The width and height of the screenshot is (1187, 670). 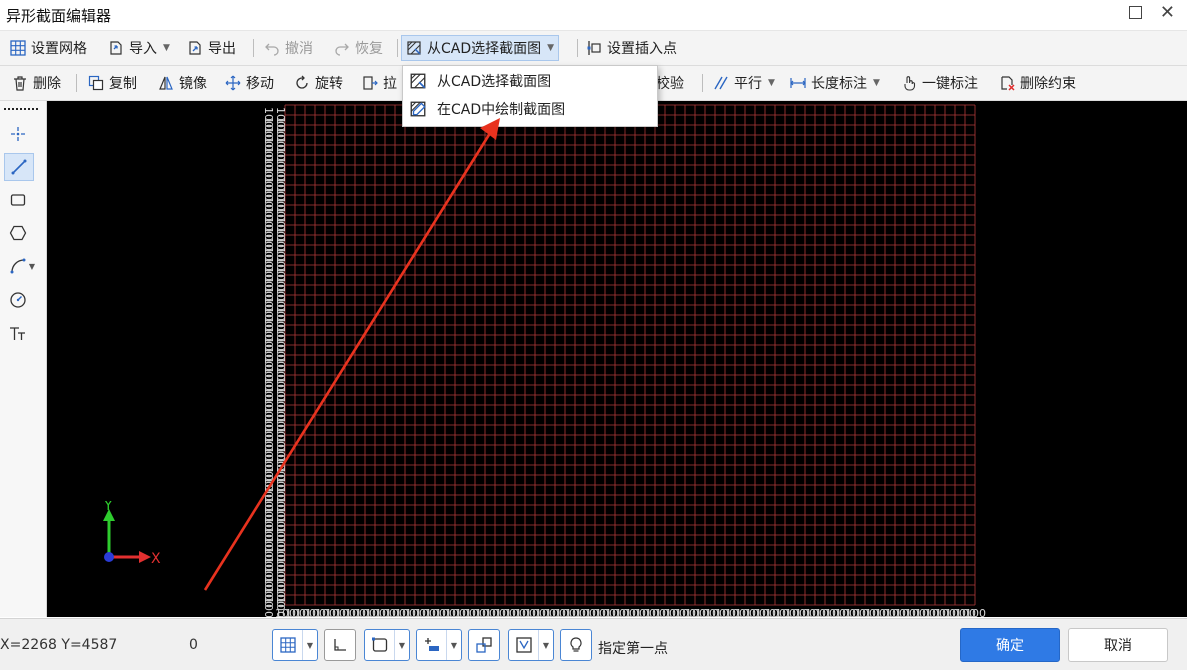 What do you see at coordinates (295, 645) in the screenshot?
I see `grid-toggle-button: ▼` at bounding box center [295, 645].